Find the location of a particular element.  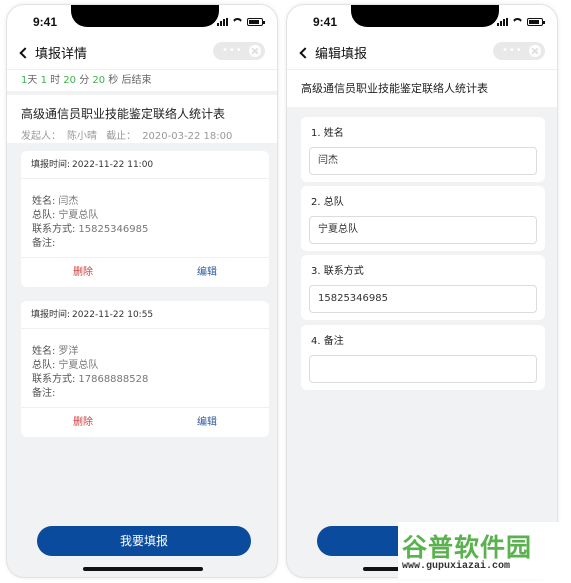

survey-meta: 发起人： 陈小晴 截止： 2020-03-22 18:00 is located at coordinates (127, 136).